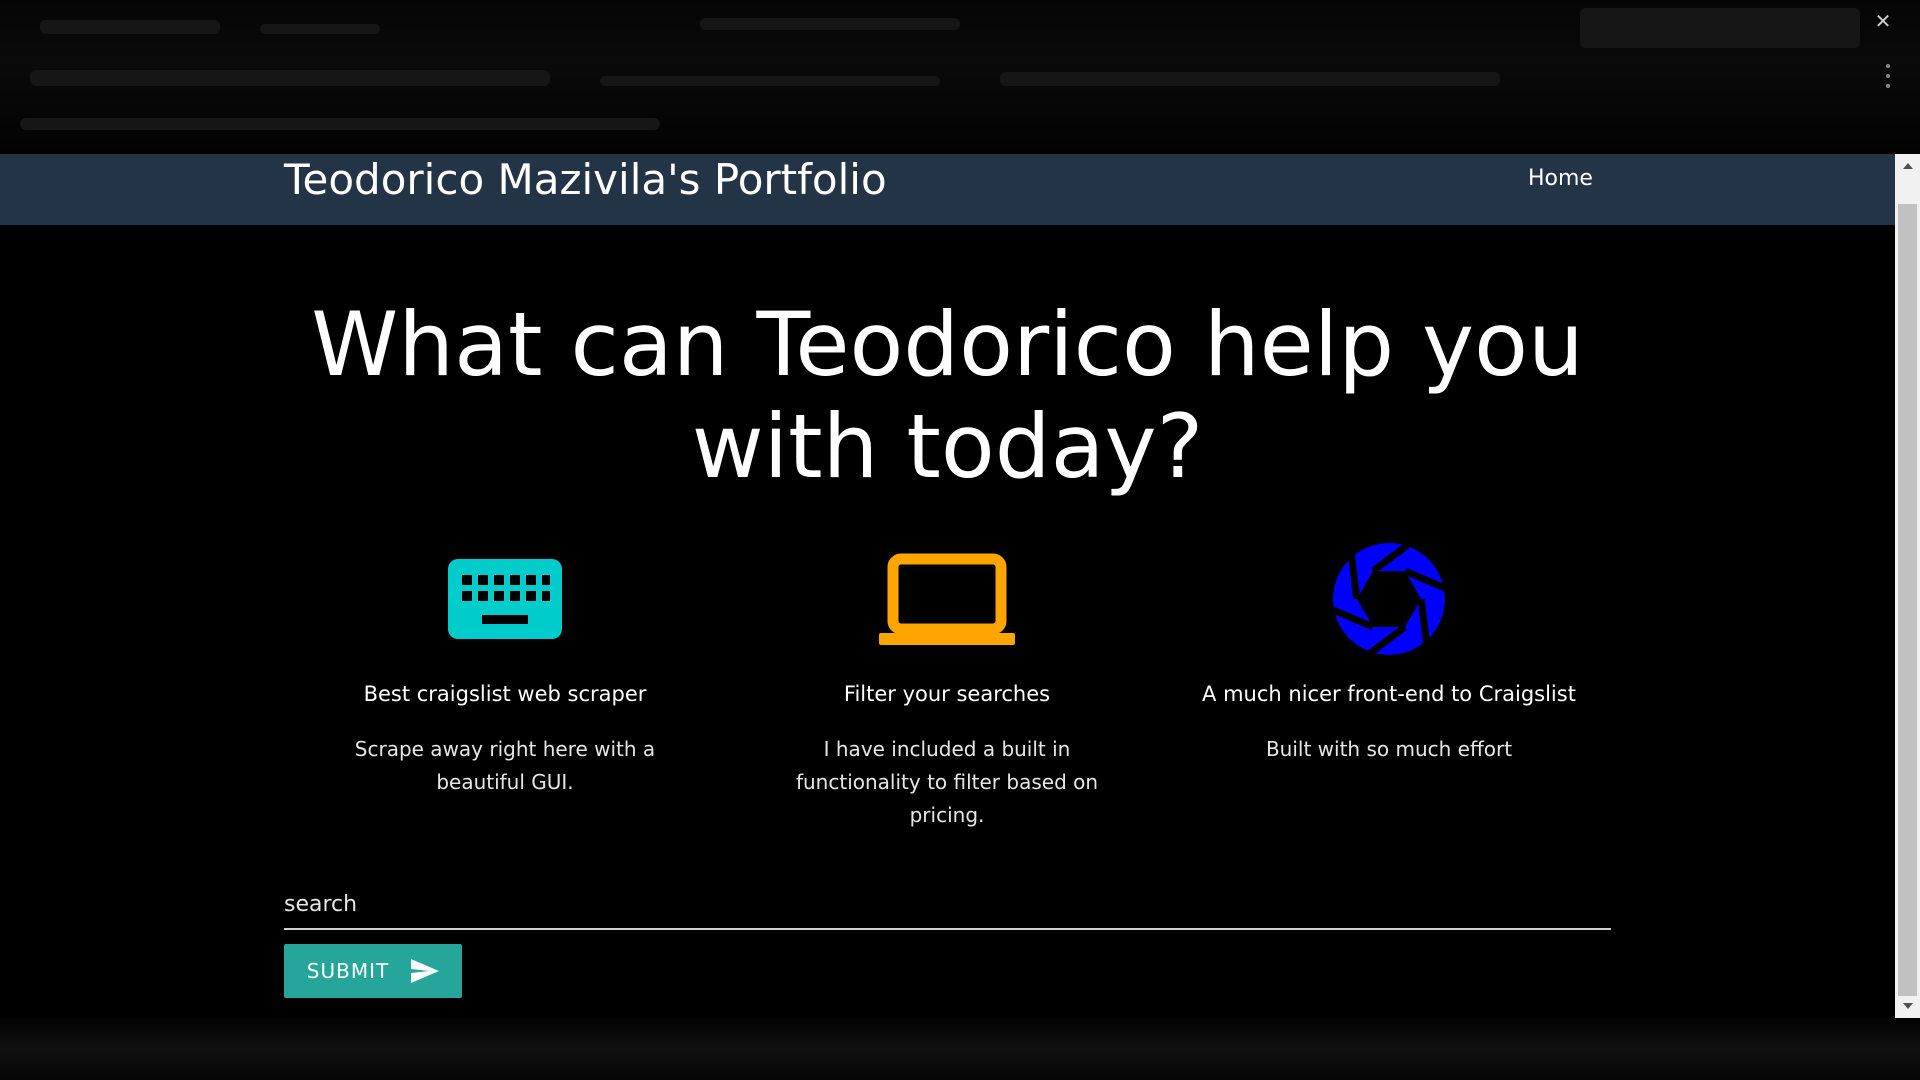  Describe the element at coordinates (1907, 166) in the screenshot. I see `scroll-up-arrow-icon` at that location.